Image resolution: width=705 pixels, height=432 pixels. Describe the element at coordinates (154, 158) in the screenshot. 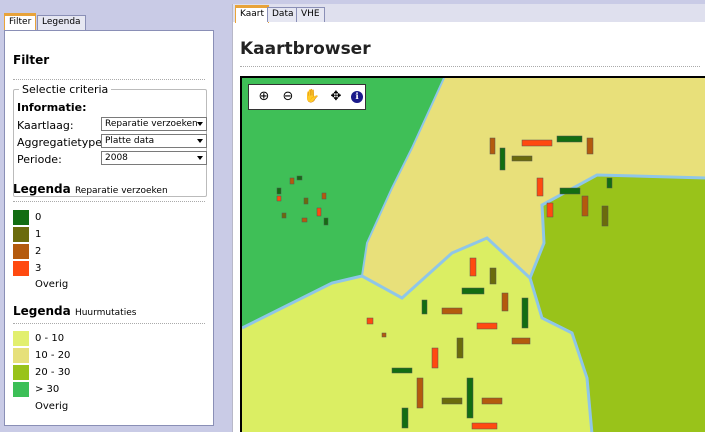

I see `periode-select: 2008` at that location.